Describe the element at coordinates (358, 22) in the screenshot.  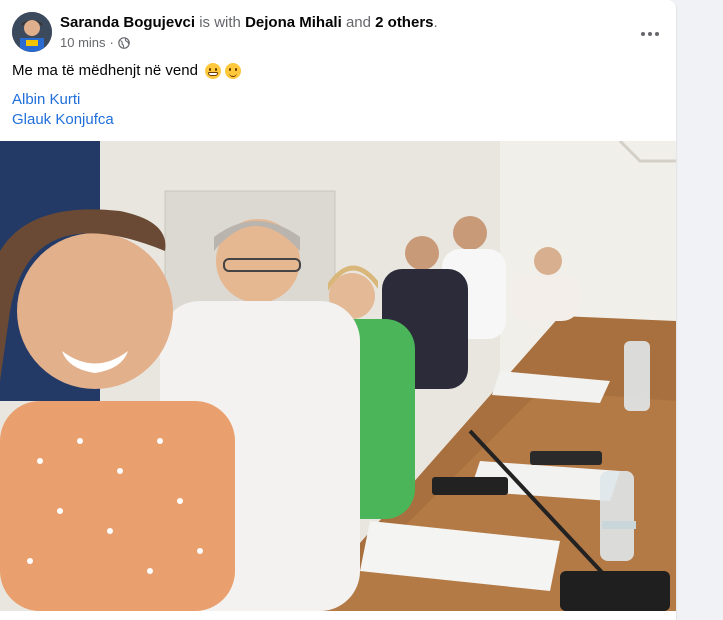
I see `and-text: and` at that location.